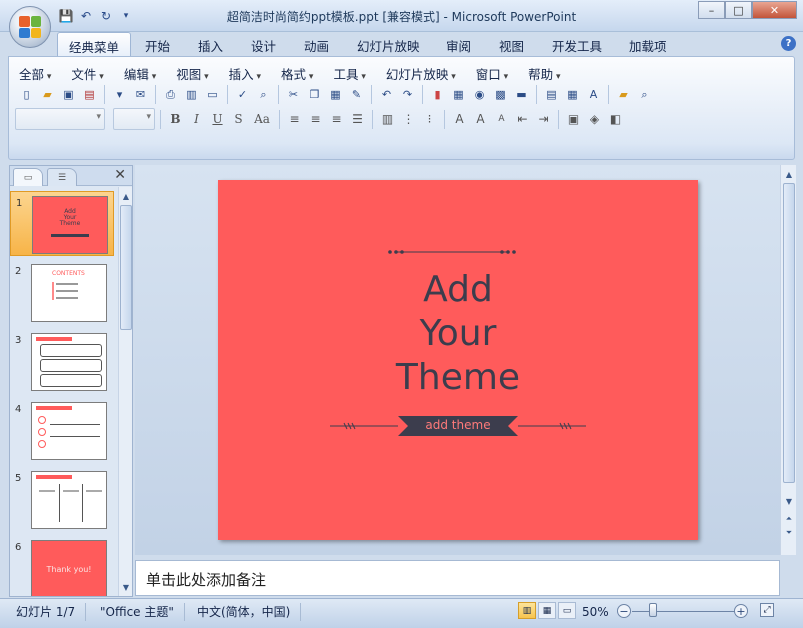 This screenshot has width=803, height=628. I want to click on new-slide-icon: ▤, so click(551, 94).